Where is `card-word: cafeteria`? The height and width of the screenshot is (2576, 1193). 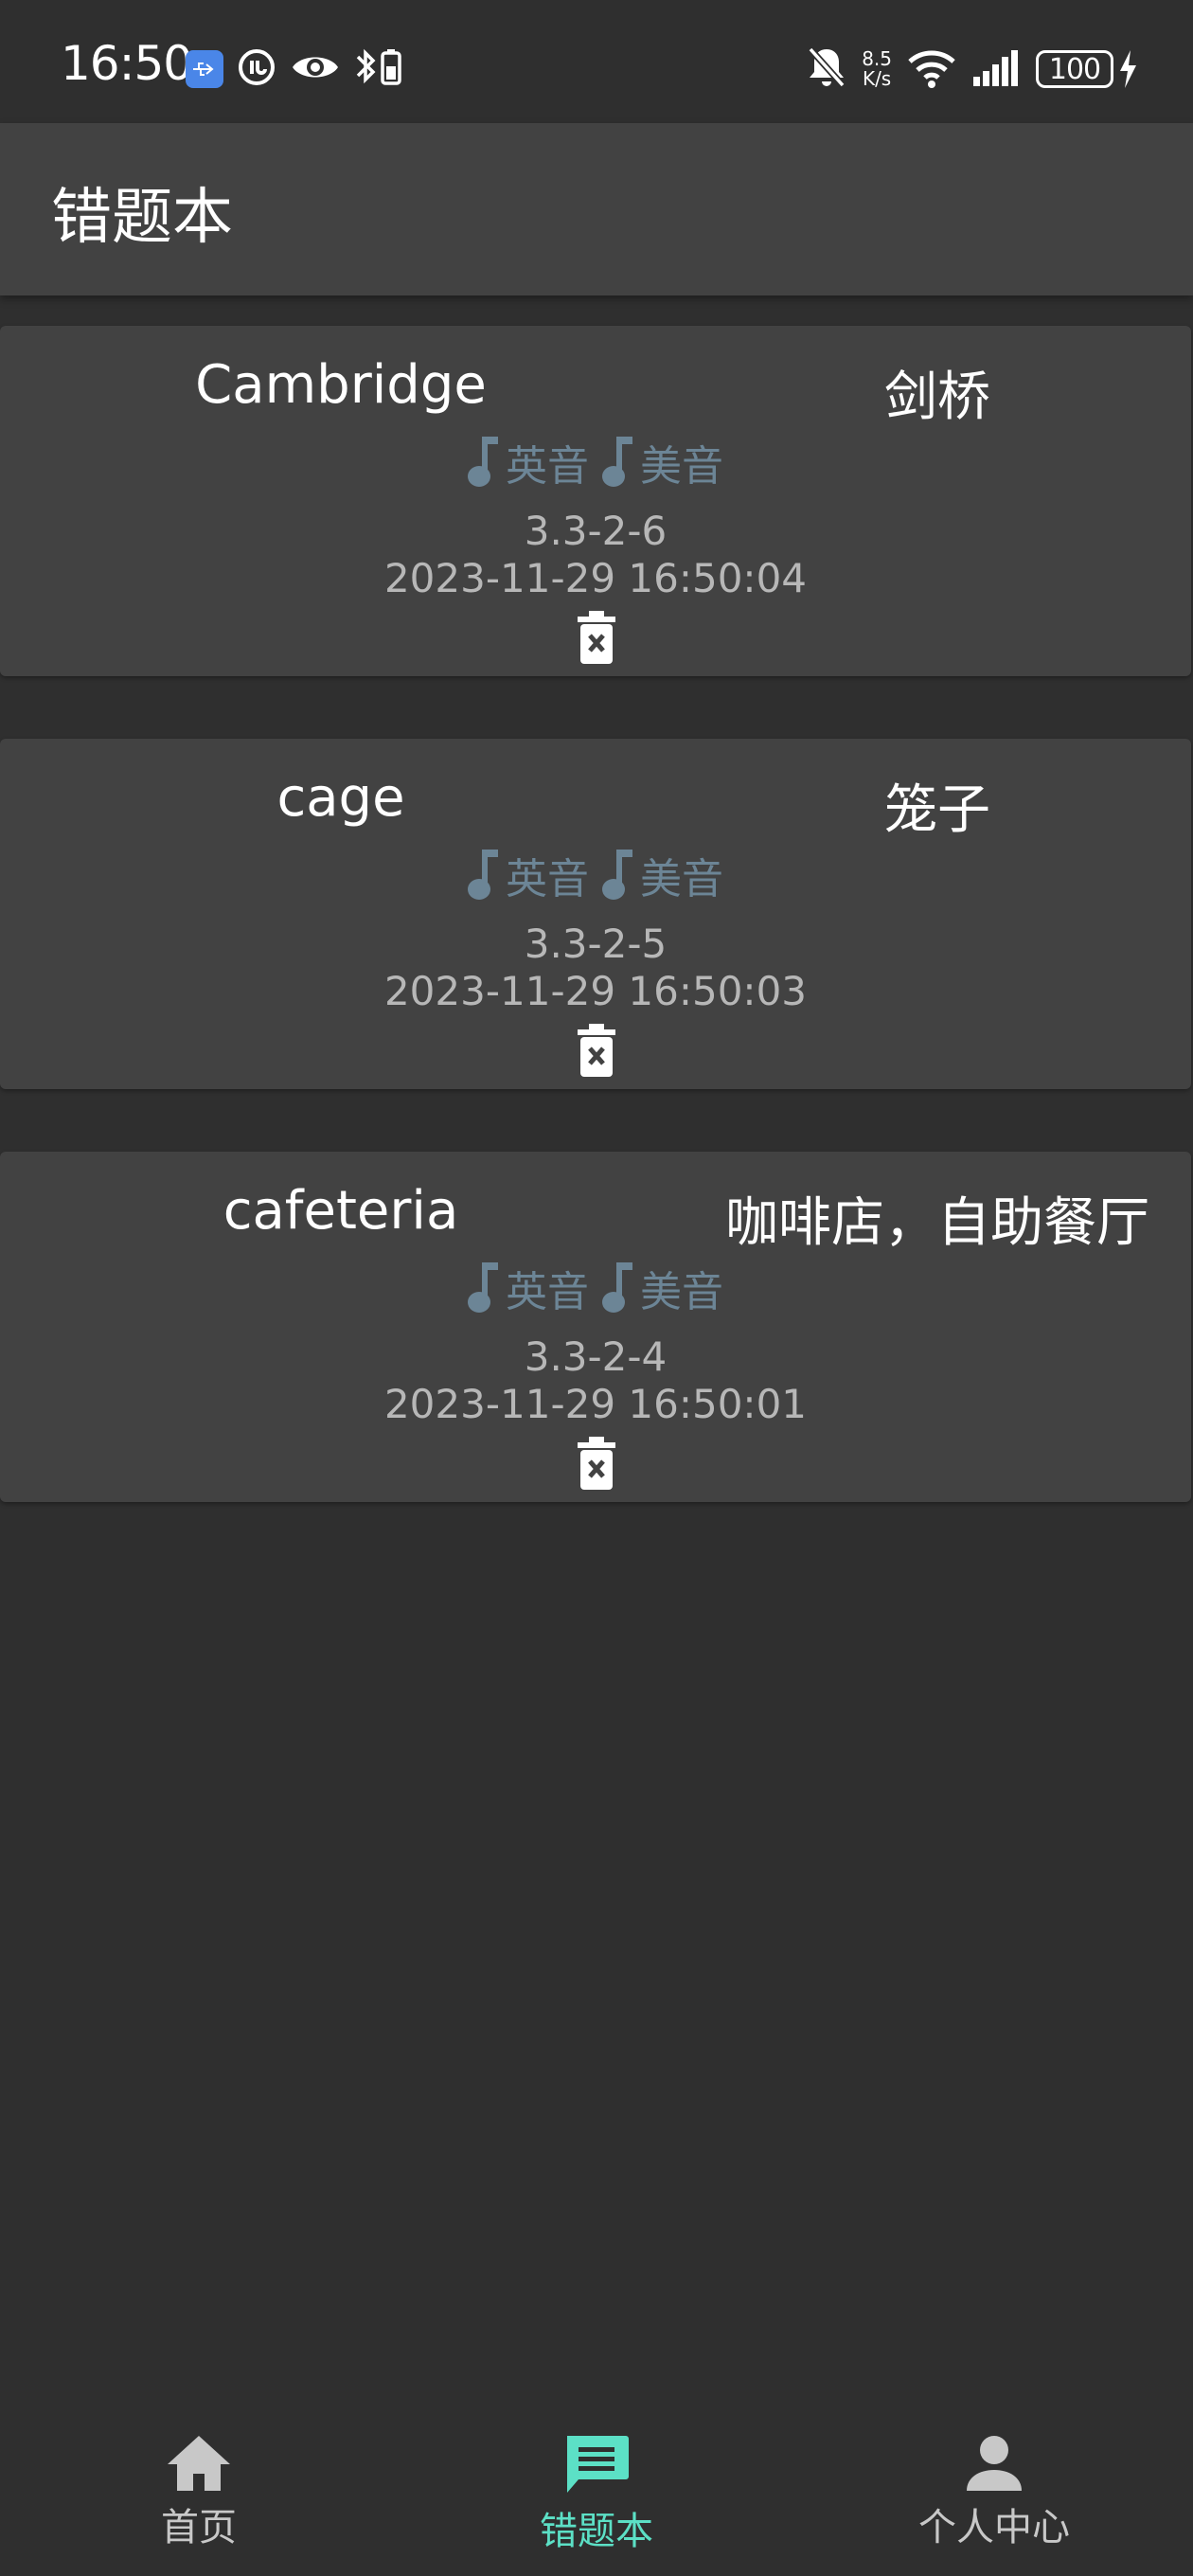 card-word: cafeteria is located at coordinates (341, 1211).